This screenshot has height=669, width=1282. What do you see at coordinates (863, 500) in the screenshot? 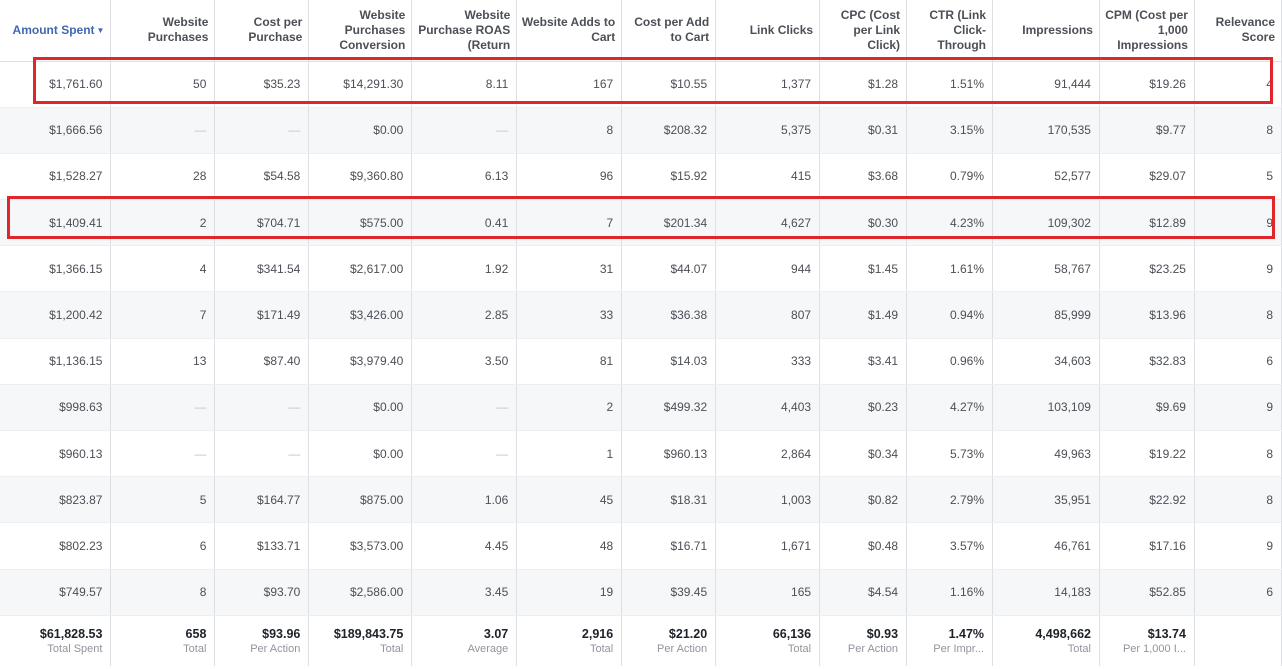
I see `cell-cpc-cost-per-link-click: $0.82` at bounding box center [863, 500].